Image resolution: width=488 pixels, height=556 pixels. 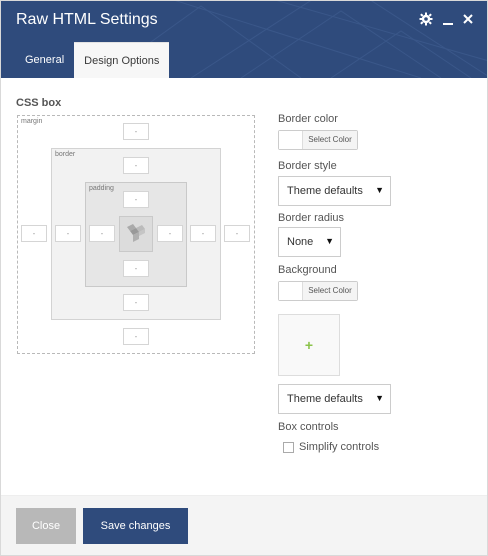 I want to click on border-style-label: Border style, so click(x=307, y=166).